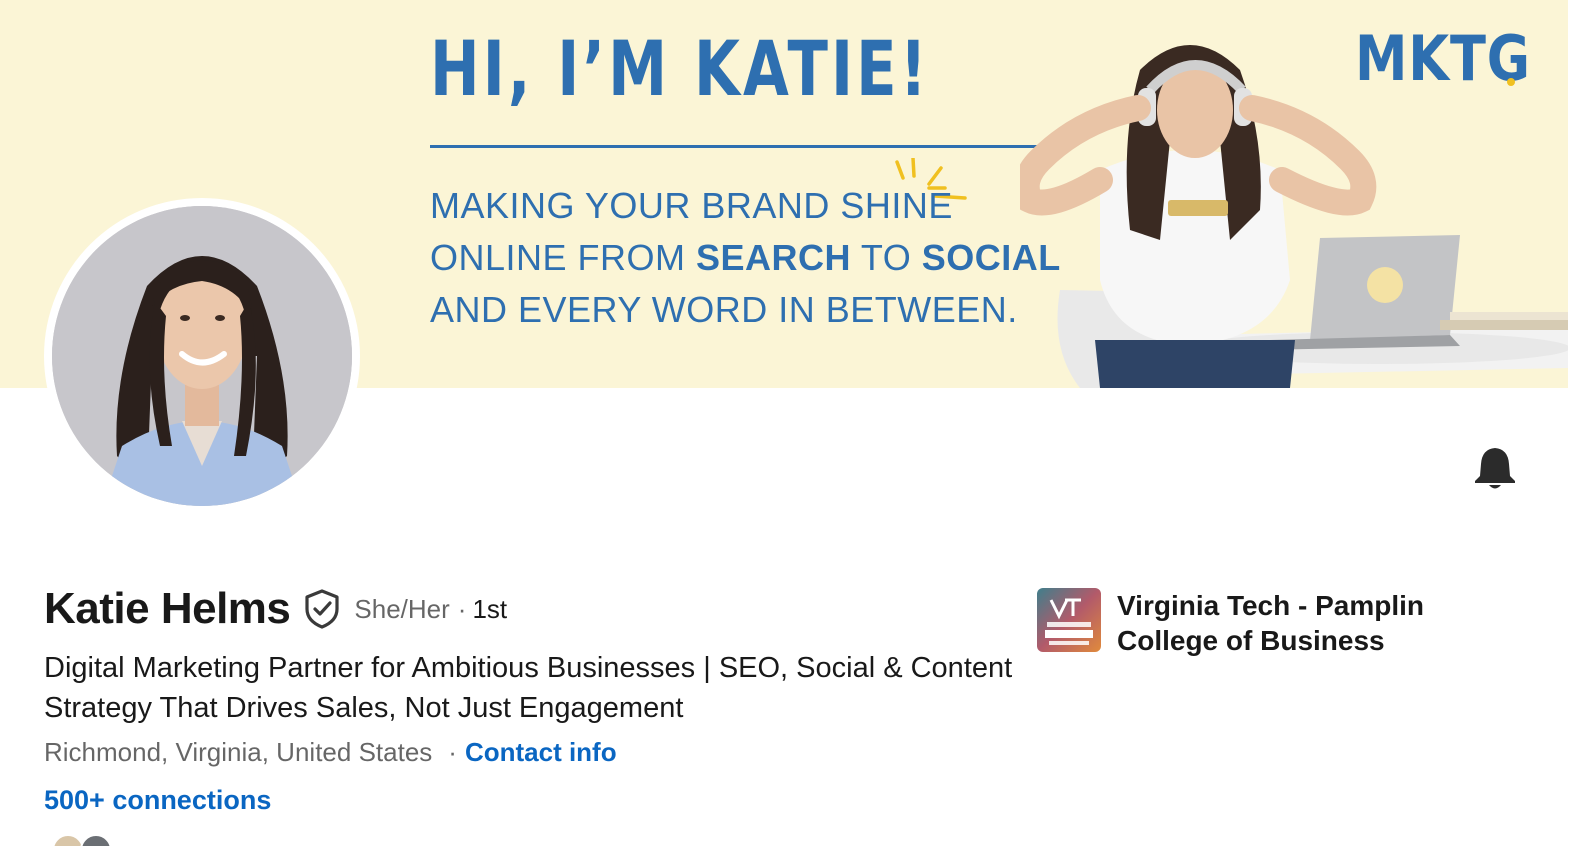  What do you see at coordinates (774, 257) in the screenshot?
I see `tagline-bold-search: SEARCH` at bounding box center [774, 257].